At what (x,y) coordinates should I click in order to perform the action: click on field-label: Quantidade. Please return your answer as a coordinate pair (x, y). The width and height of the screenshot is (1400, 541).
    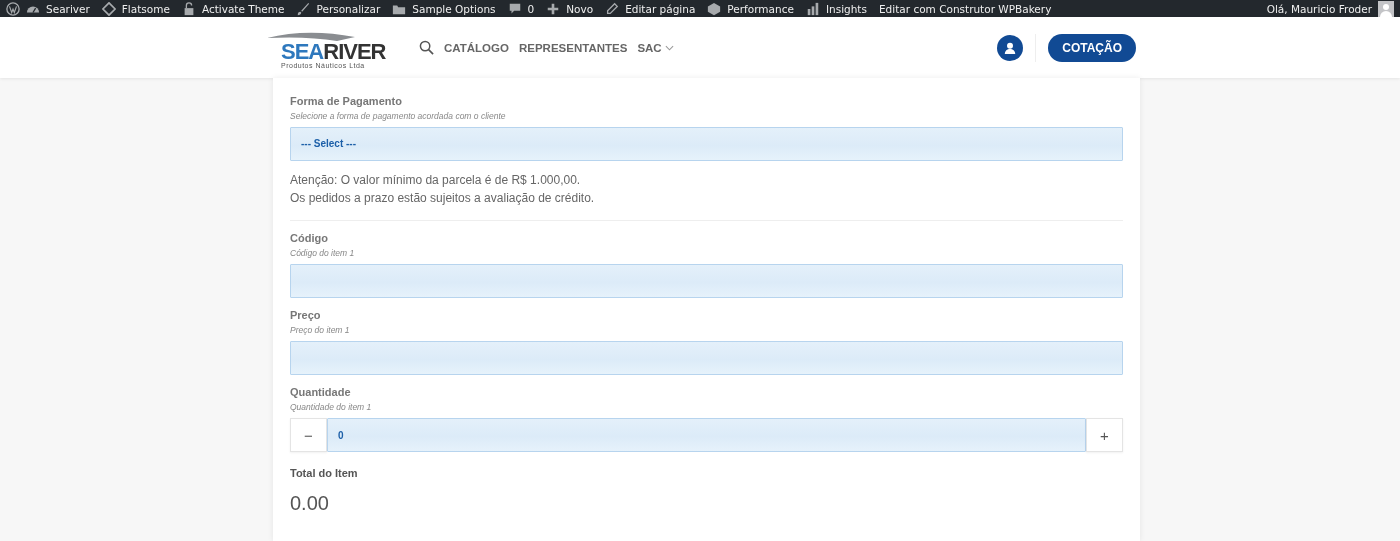
    Looking at the image, I should click on (321, 392).